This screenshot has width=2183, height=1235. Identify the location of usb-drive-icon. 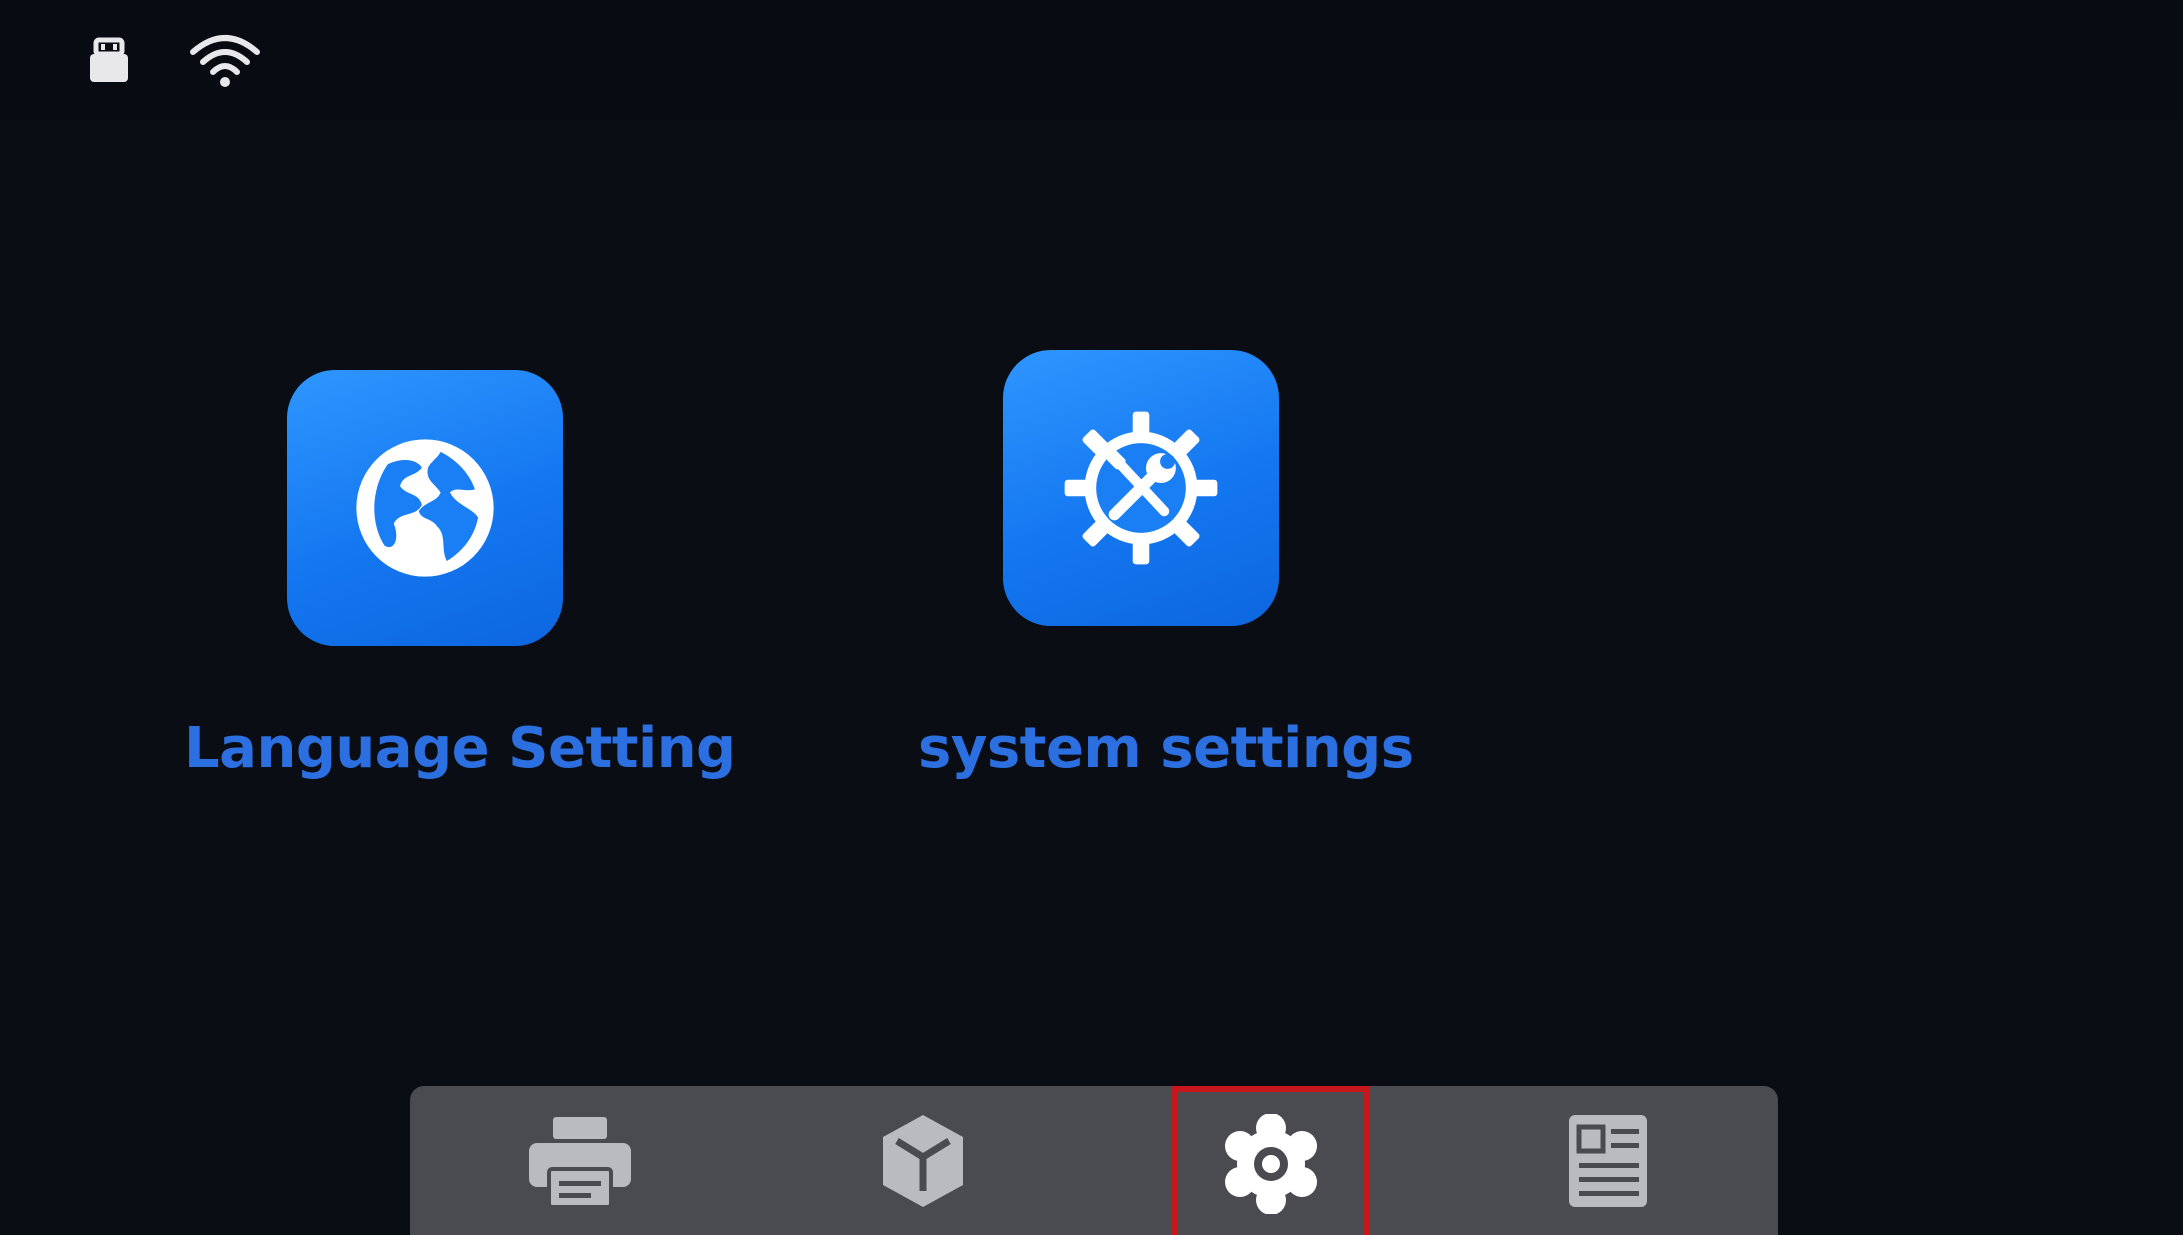
(109, 59).